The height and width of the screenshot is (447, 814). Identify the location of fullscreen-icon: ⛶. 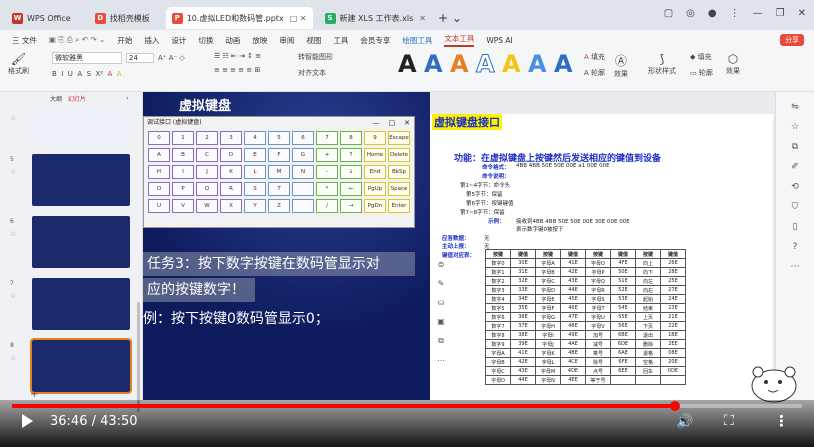
(729, 421).